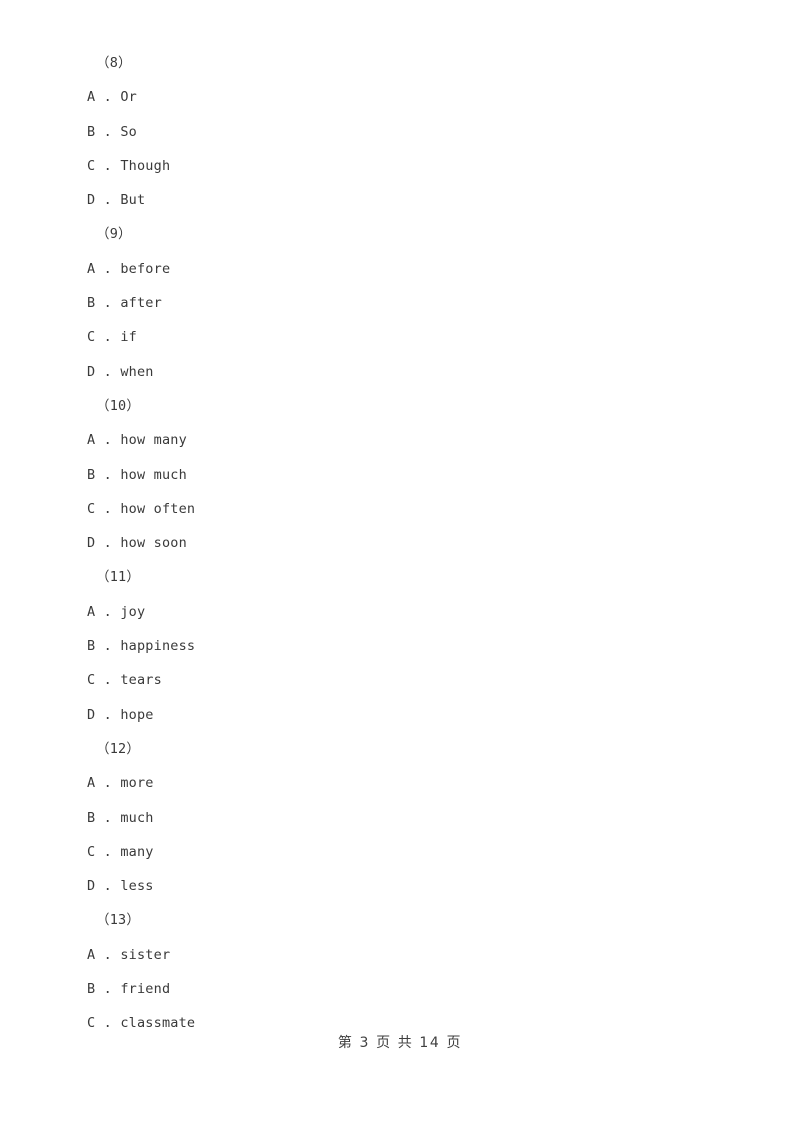 This screenshot has width=800, height=1132. I want to click on answer-option: B . after, so click(397, 303).